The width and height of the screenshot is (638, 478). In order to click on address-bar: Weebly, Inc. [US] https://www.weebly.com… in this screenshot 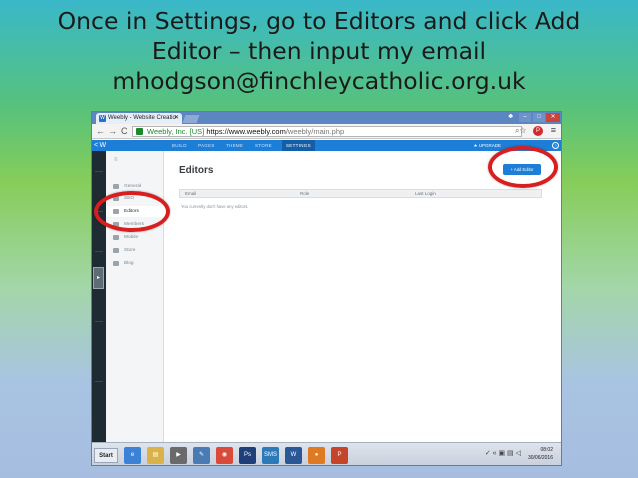, I will do `click(327, 131)`.